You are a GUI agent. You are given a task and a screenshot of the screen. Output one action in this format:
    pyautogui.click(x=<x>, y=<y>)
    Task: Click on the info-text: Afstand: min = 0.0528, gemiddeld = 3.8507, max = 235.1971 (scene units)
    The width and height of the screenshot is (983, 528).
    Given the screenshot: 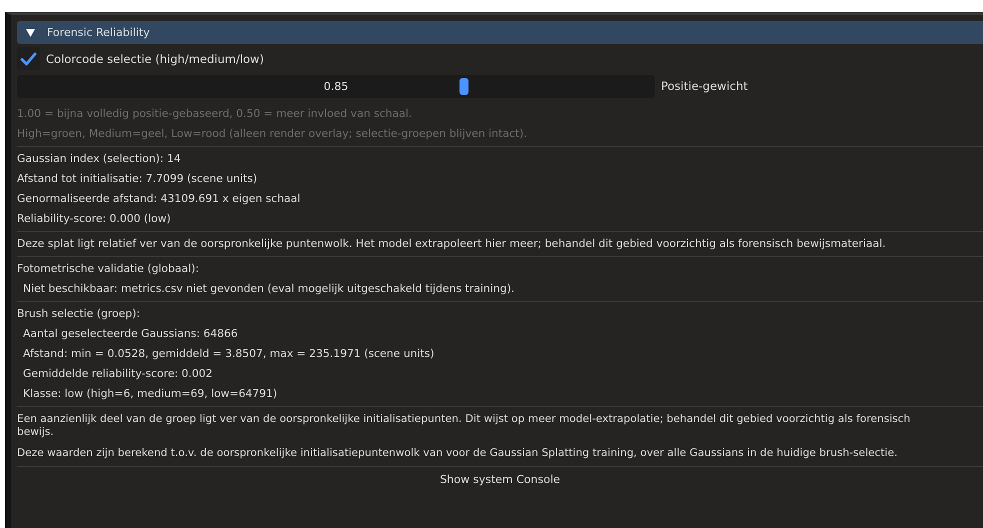 What is the action you would take?
    pyautogui.click(x=229, y=354)
    